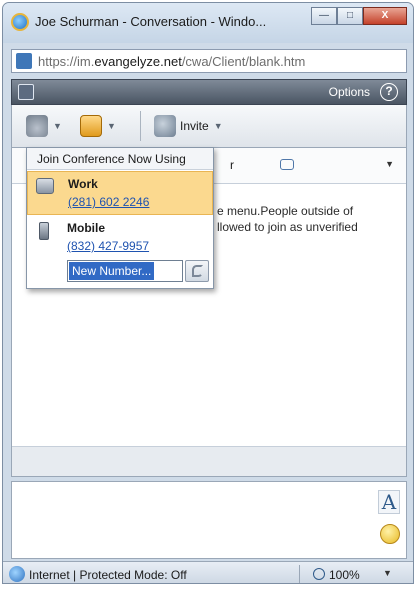  What do you see at coordinates (390, 534) in the screenshot?
I see `emoticon-icon` at bounding box center [390, 534].